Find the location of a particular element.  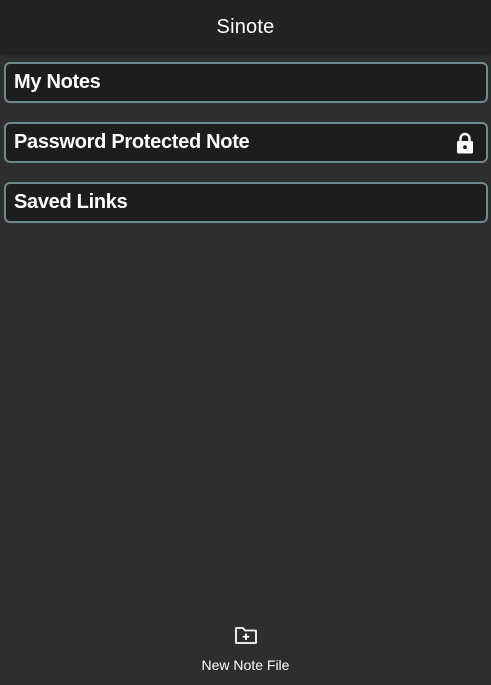

note-item-saved-links: Saved Links is located at coordinates (246, 202).